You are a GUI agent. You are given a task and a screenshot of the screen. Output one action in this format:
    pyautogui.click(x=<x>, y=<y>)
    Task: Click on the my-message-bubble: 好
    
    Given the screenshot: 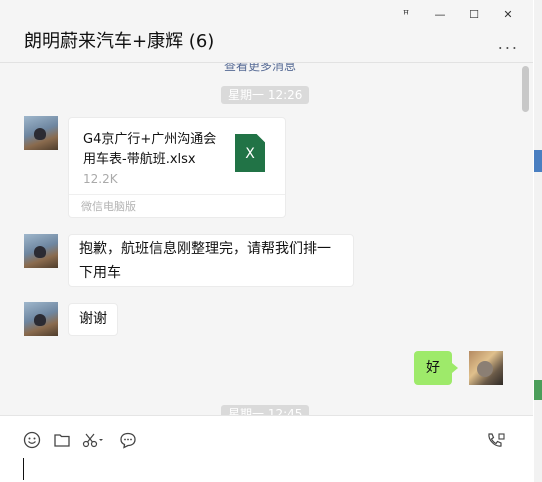 What is the action you would take?
    pyautogui.click(x=436, y=368)
    